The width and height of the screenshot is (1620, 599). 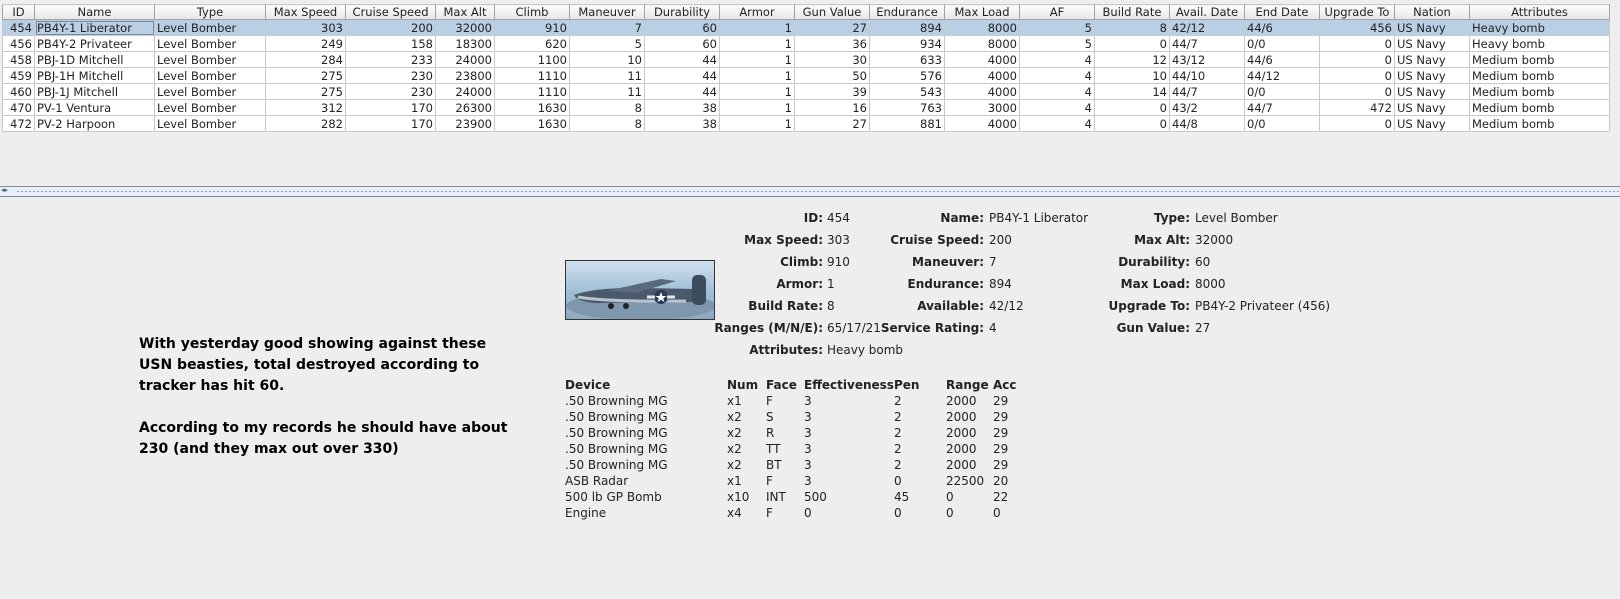 I want to click on table-cell: 43/12, so click(x=1207, y=59).